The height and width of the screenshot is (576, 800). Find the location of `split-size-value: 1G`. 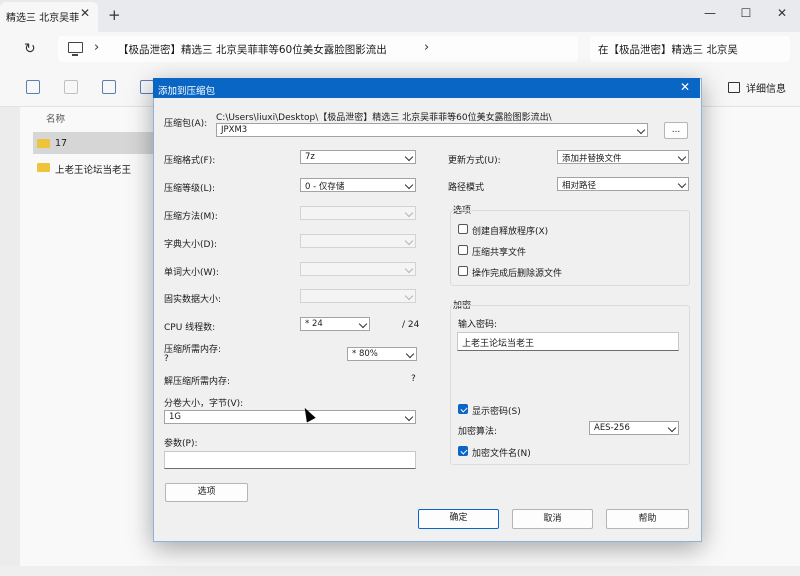

split-size-value: 1G is located at coordinates (175, 417).